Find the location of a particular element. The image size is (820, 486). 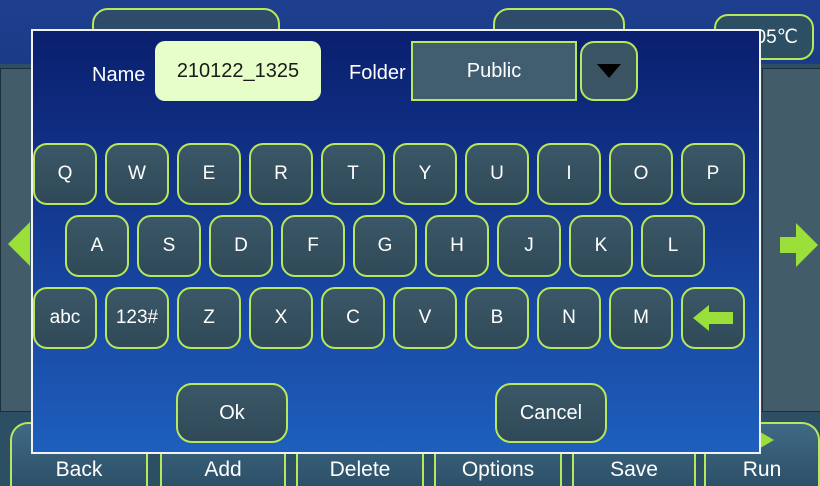

key-j: J is located at coordinates (529, 246).